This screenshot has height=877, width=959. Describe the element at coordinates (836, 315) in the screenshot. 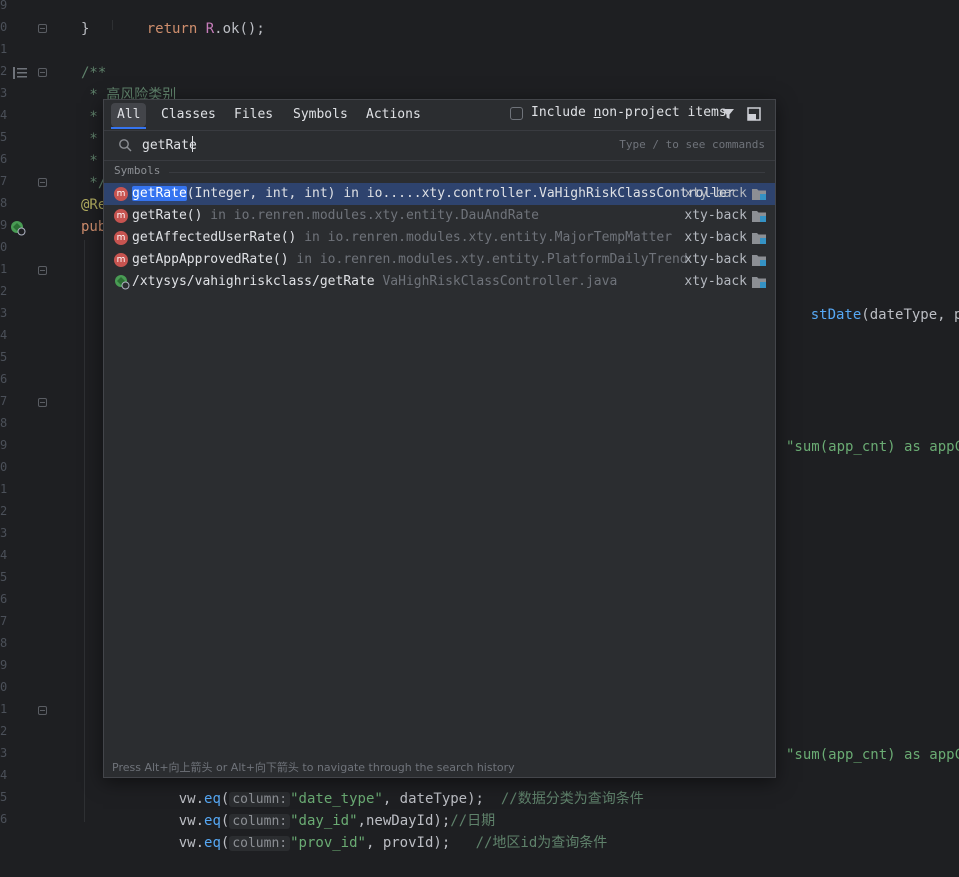

I see `method-name: stDate` at that location.